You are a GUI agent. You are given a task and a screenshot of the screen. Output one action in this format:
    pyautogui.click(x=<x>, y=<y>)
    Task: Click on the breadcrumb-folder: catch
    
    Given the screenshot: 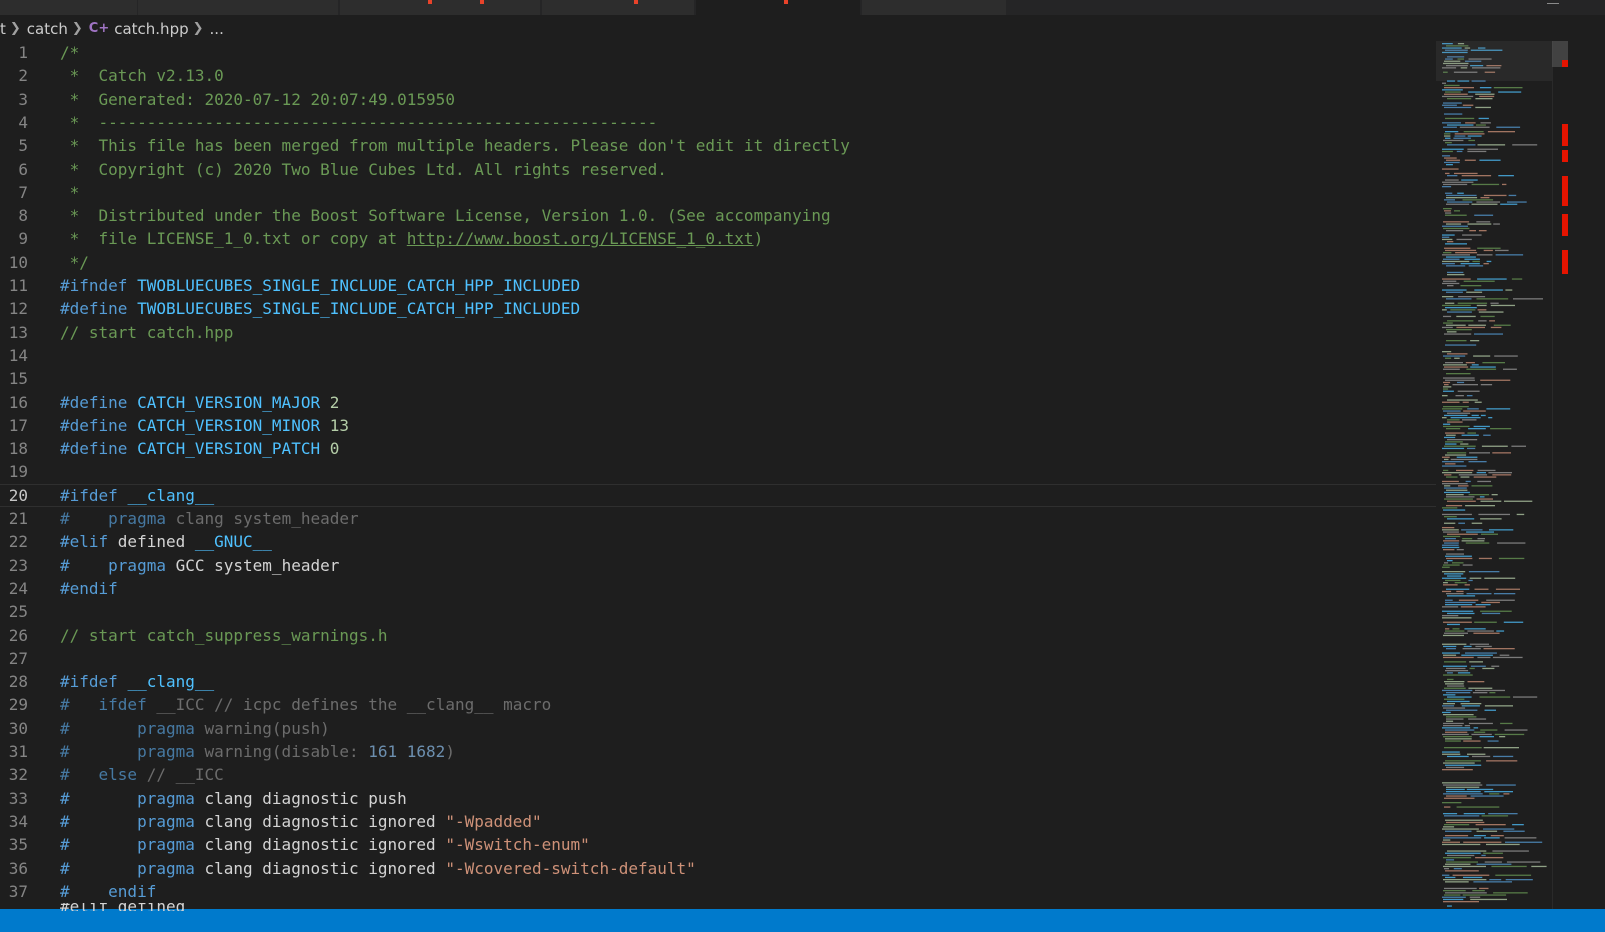 What is the action you would take?
    pyautogui.click(x=47, y=29)
    